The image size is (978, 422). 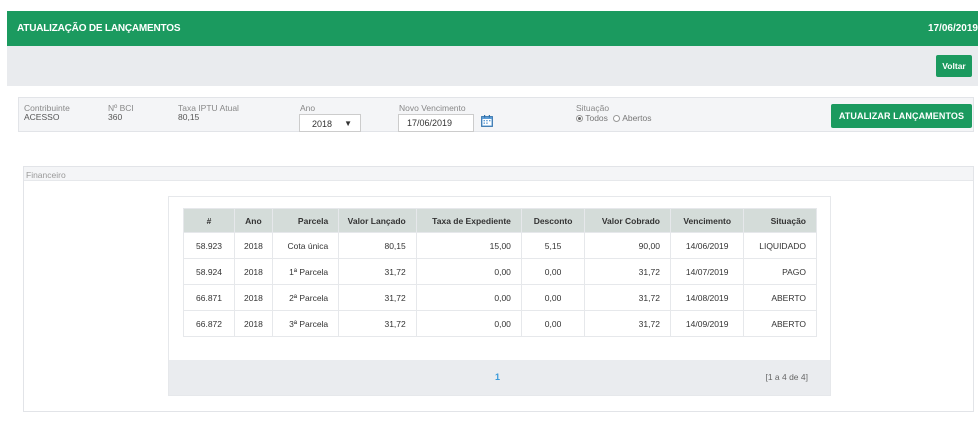 What do you see at coordinates (954, 66) in the screenshot?
I see `back-button: Voltar` at bounding box center [954, 66].